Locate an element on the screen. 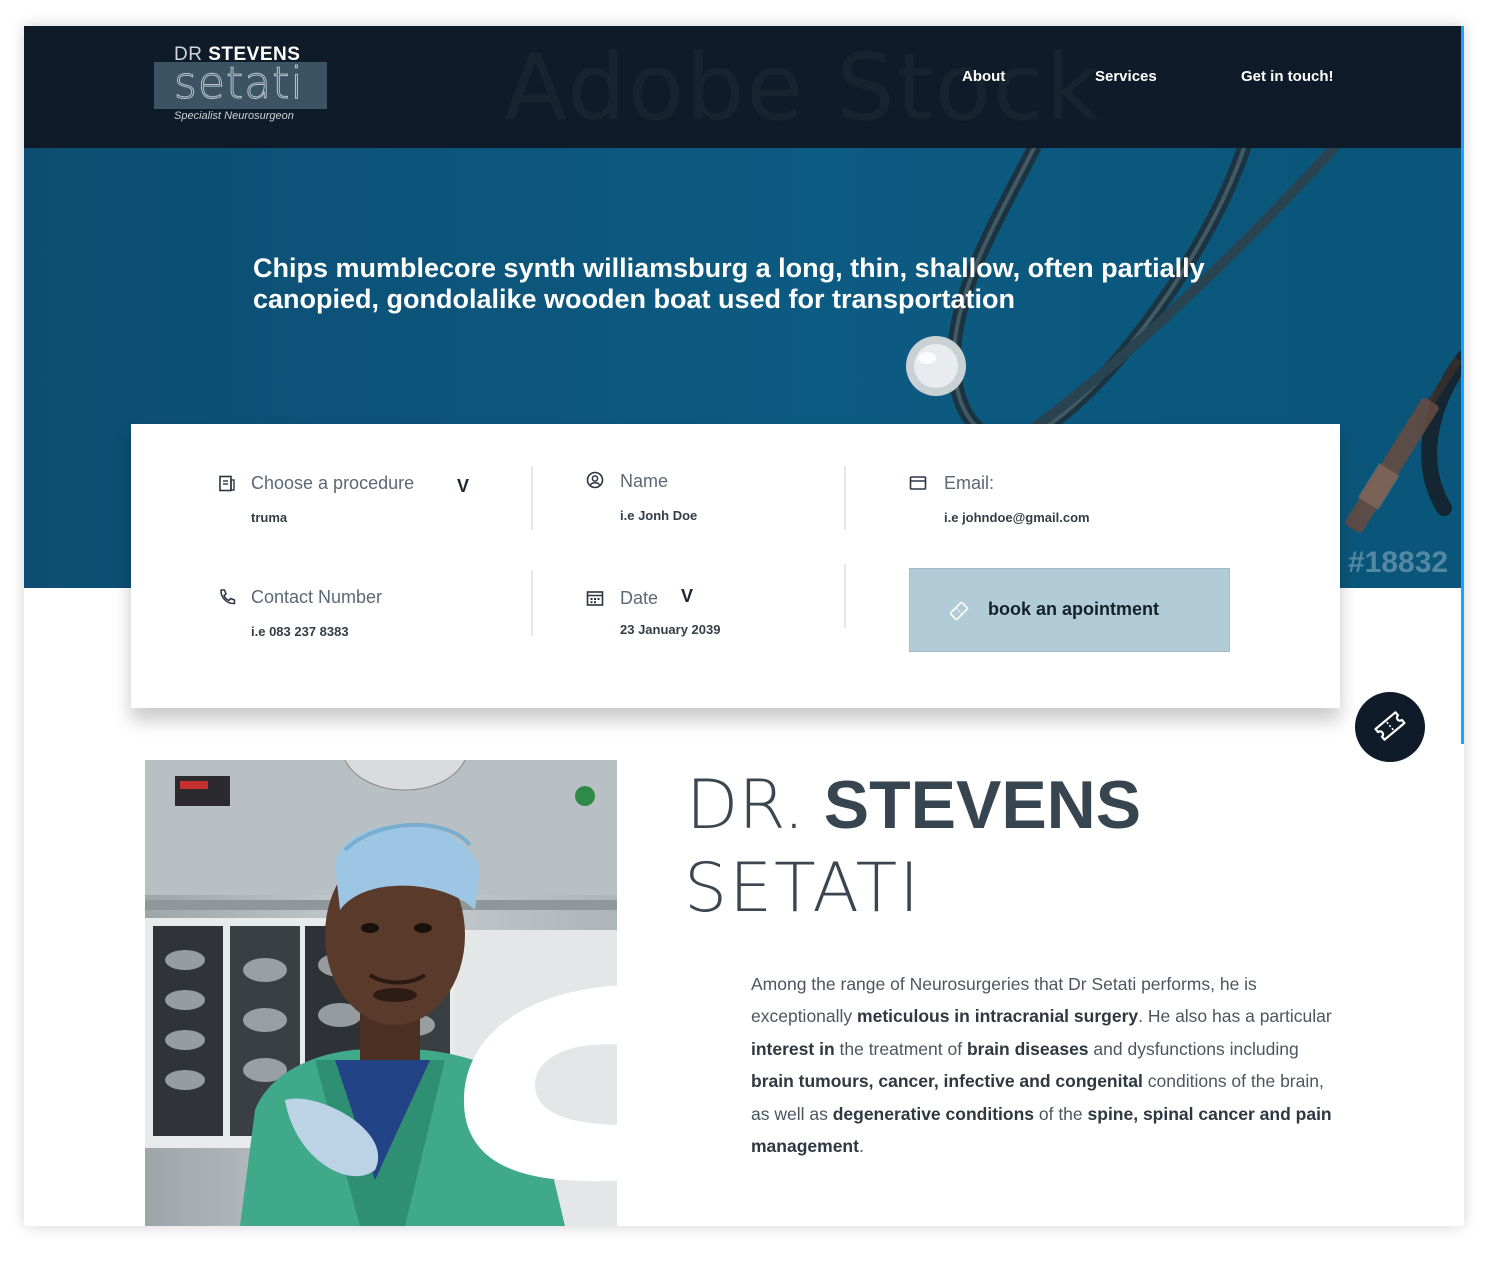  bio-emphasis: meticulous in intracranial surgery is located at coordinates (998, 1016).